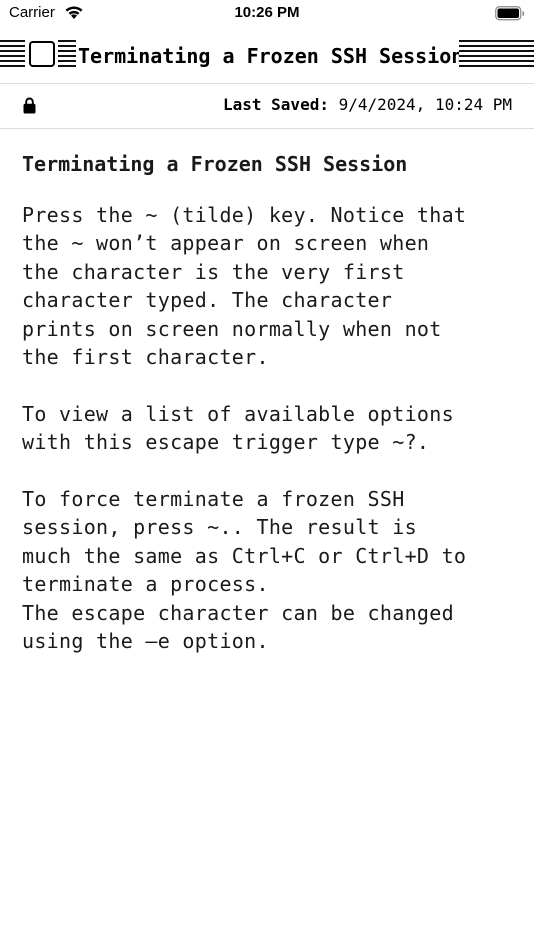 The height and width of the screenshot is (950, 534). Describe the element at coordinates (12, 55) in the screenshot. I see `title-bar-stripes-left` at that location.